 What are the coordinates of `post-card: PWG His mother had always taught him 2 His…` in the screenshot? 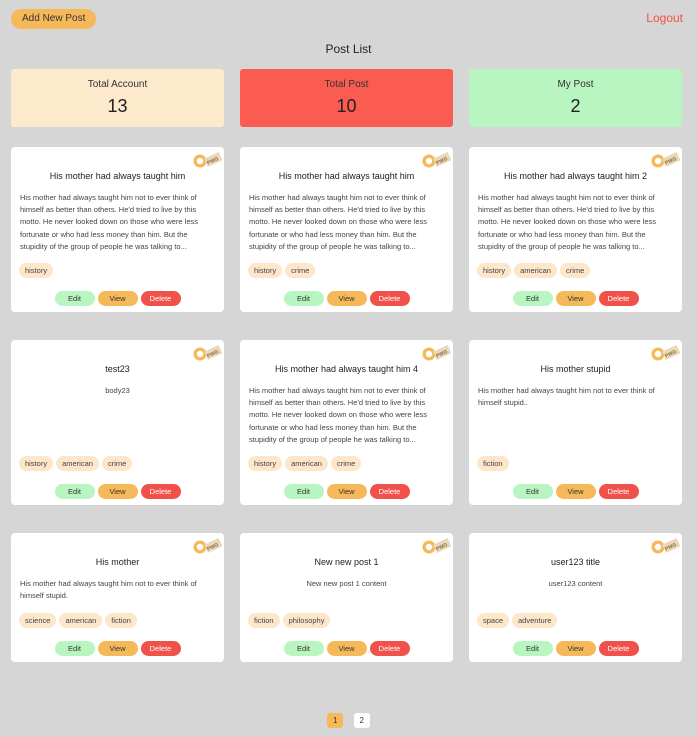 It's located at (575, 229).